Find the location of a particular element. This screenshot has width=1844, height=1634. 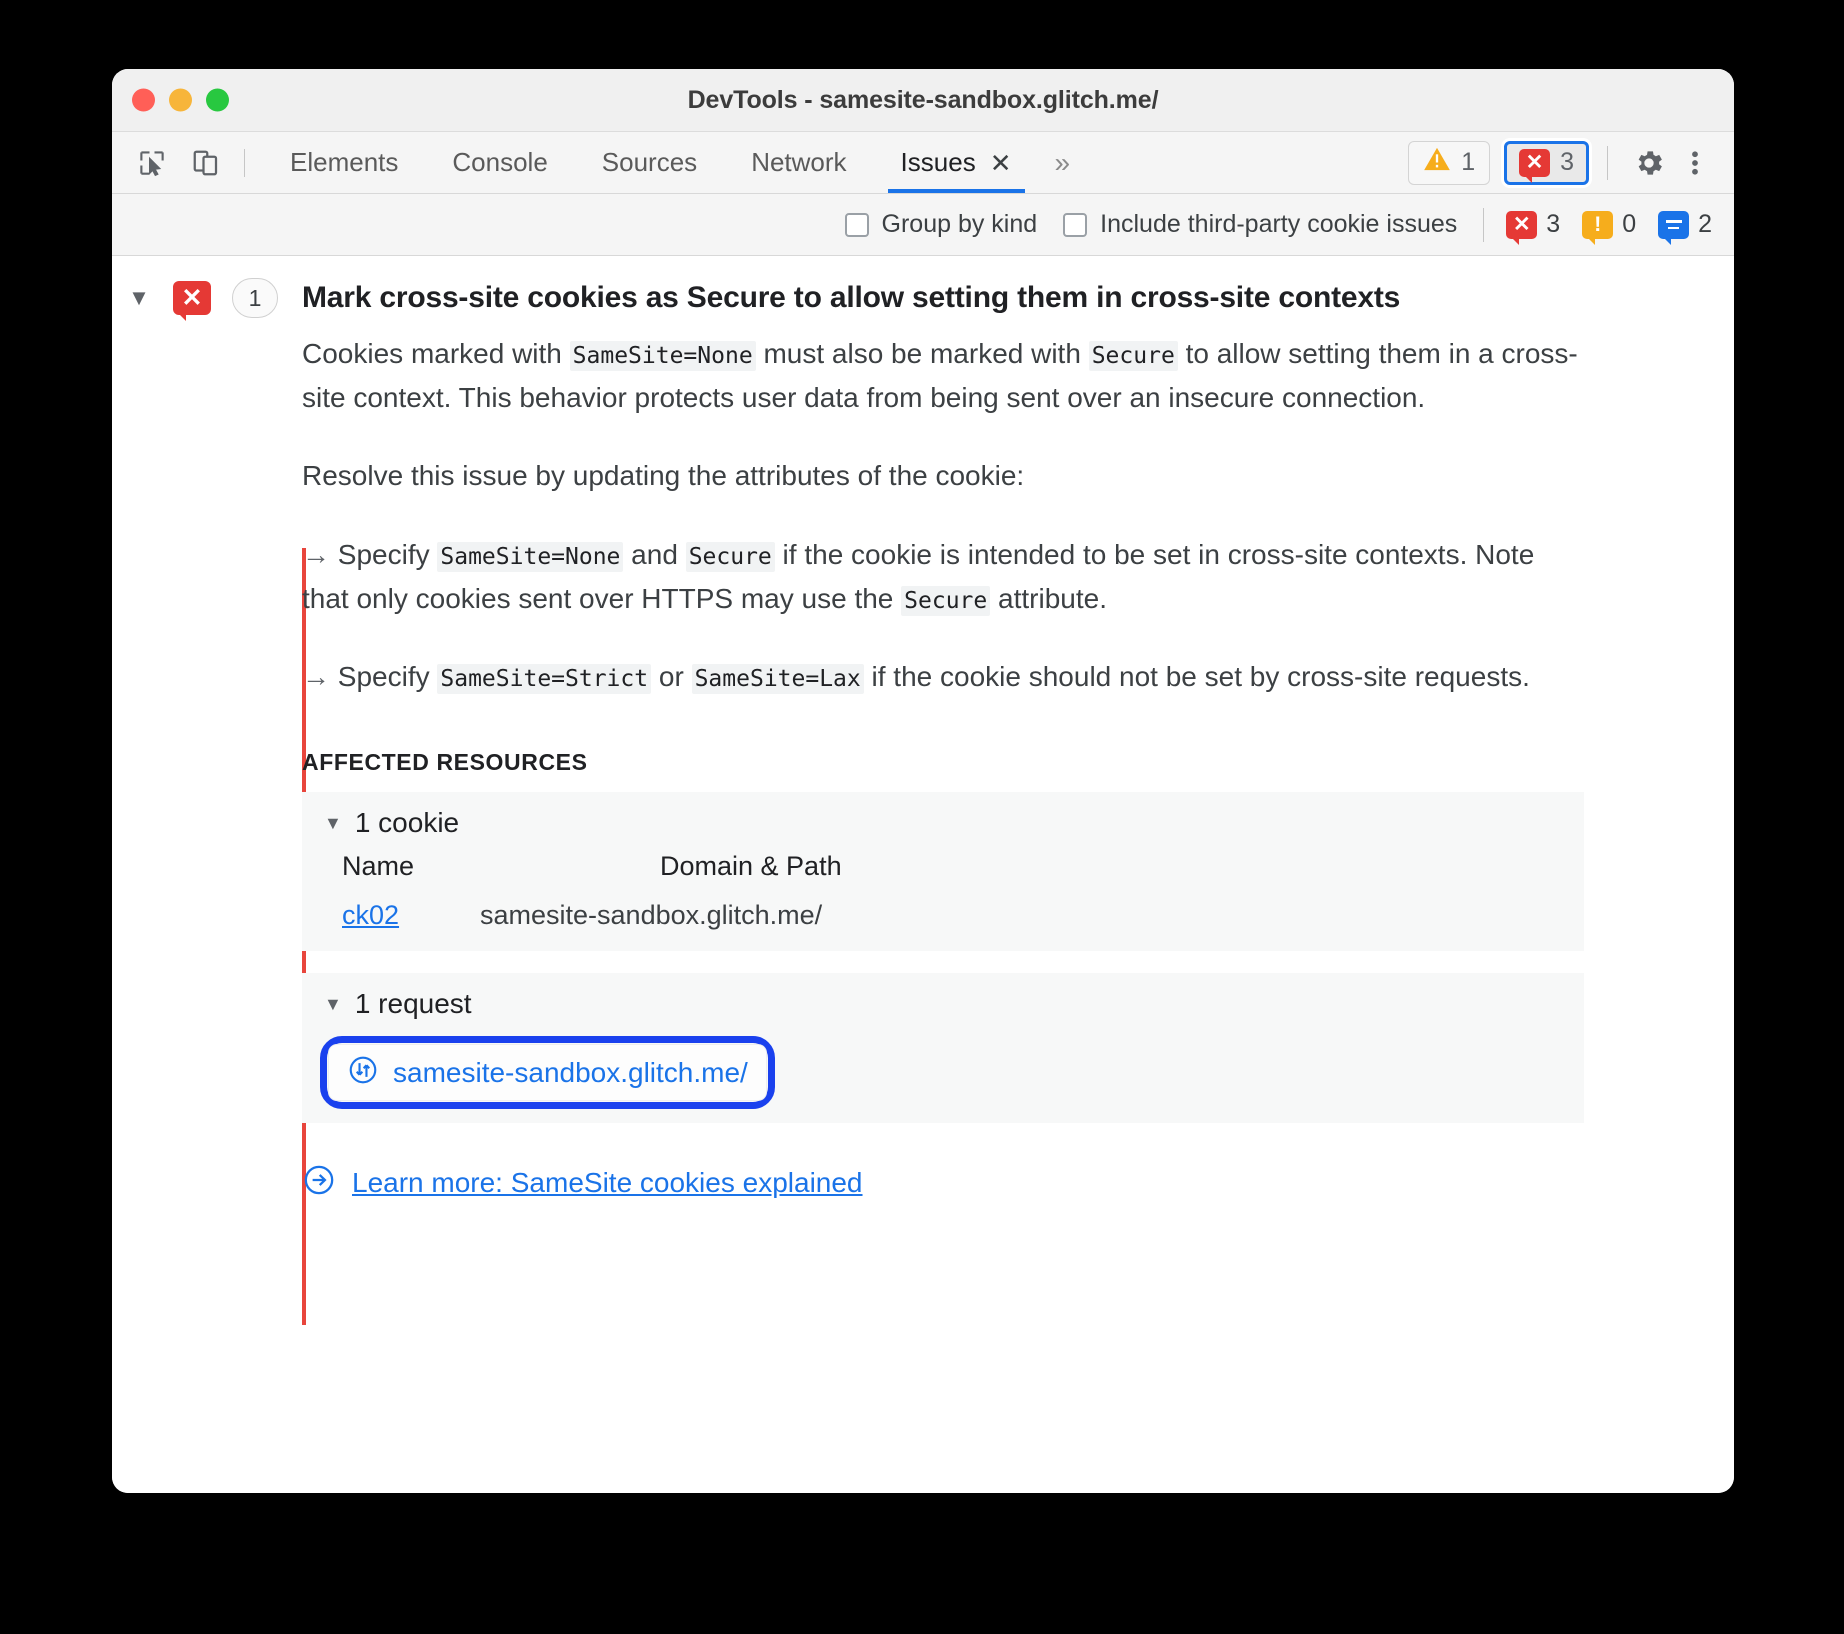

tab-label: Network is located at coordinates (799, 162).